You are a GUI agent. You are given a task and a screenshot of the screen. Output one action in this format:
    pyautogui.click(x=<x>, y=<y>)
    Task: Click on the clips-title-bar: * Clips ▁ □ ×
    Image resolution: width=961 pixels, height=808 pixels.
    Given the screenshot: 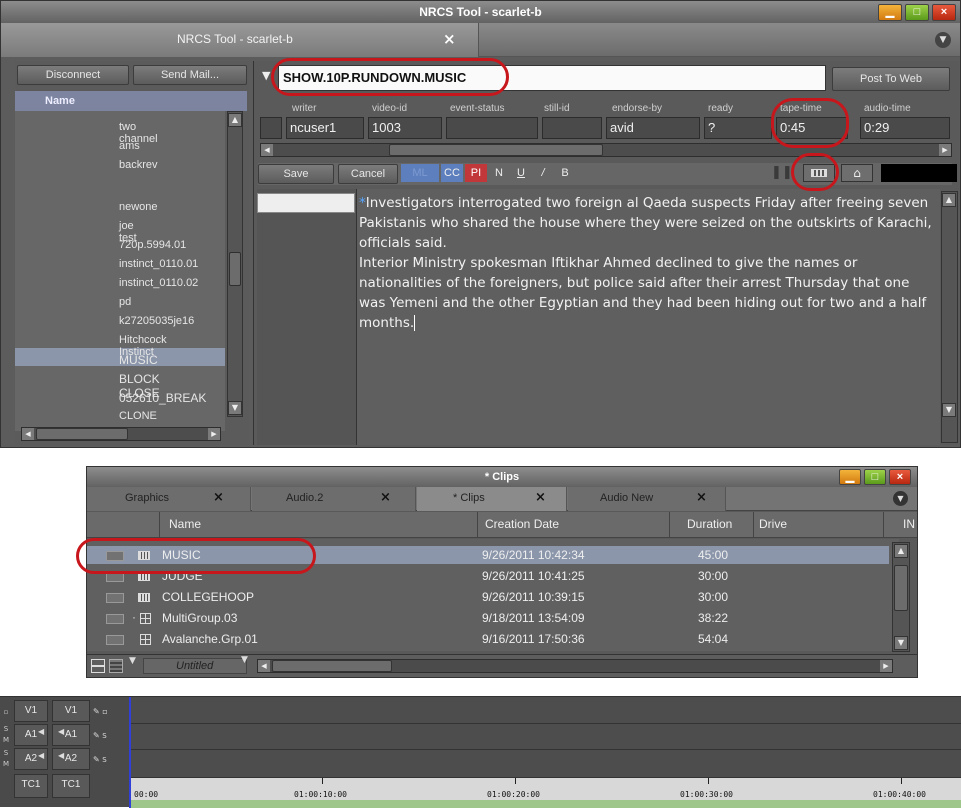 What is the action you would take?
    pyautogui.click(x=502, y=477)
    